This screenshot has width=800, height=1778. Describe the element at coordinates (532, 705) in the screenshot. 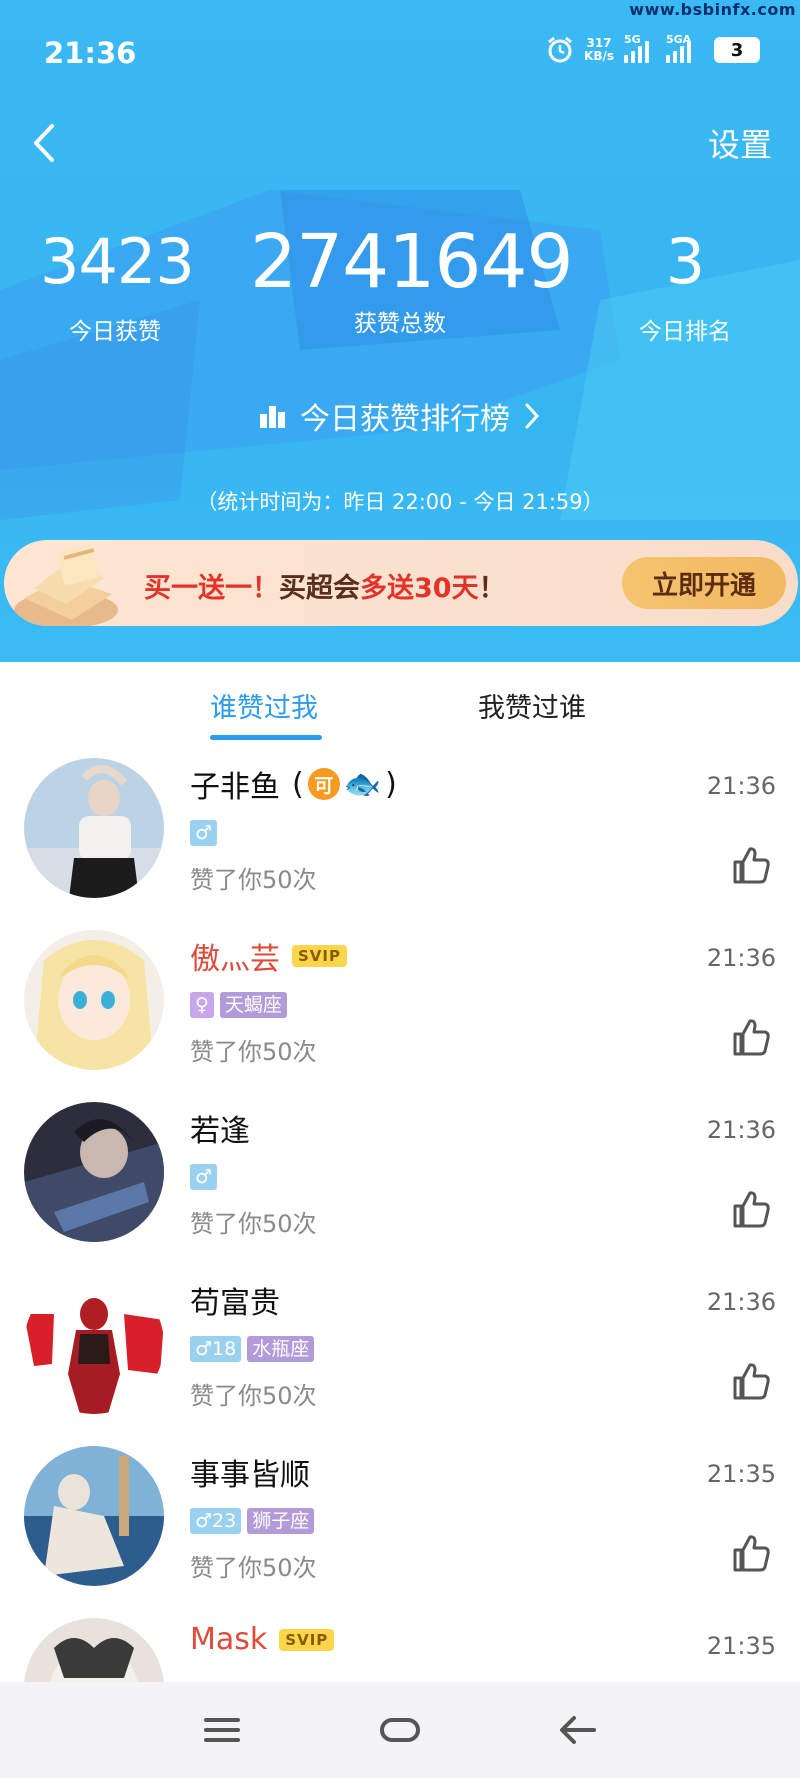

I see `tab-i-liked: 我赞过谁` at that location.